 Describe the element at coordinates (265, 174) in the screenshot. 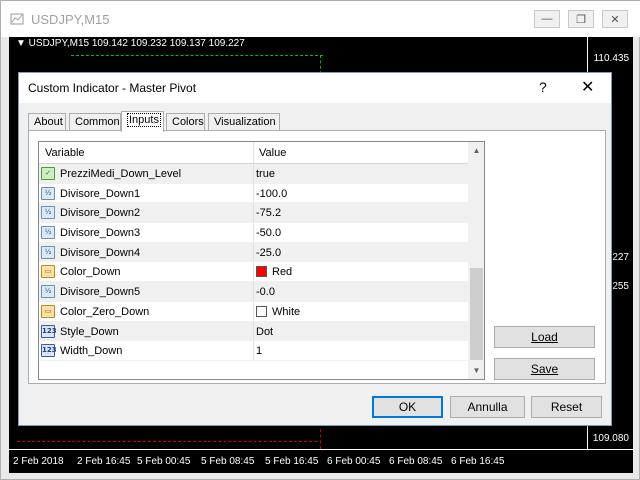

I see `variable-value: true` at that location.